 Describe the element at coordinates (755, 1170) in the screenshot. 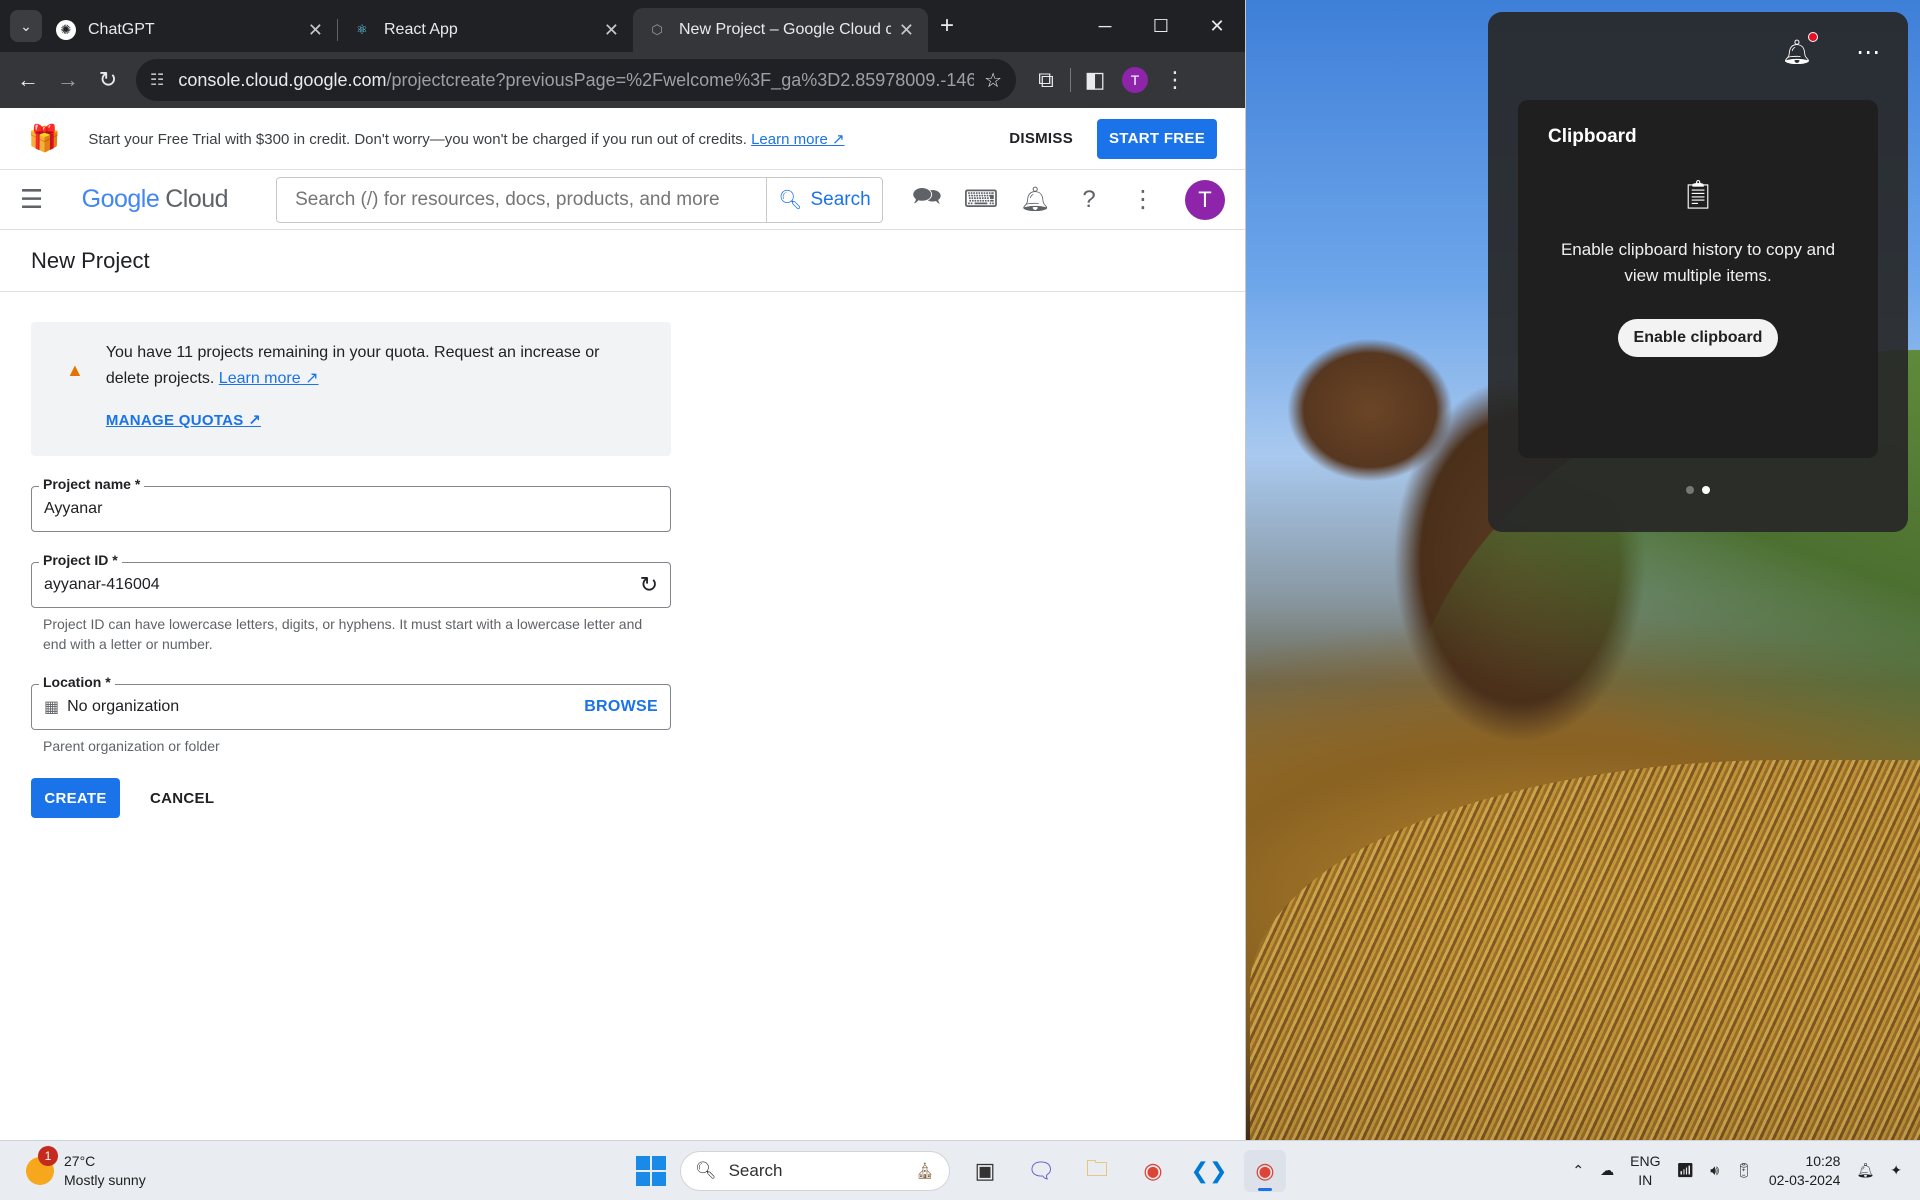

I see `taskbar-search-label: Search` at that location.